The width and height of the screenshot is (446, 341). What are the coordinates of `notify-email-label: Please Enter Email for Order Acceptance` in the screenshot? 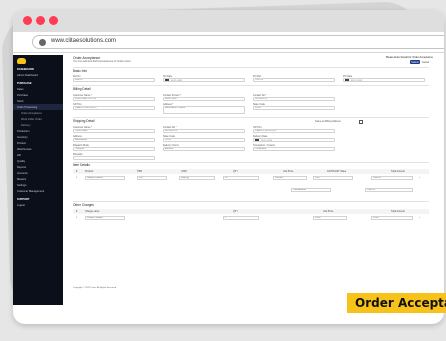 It's located at (409, 57).